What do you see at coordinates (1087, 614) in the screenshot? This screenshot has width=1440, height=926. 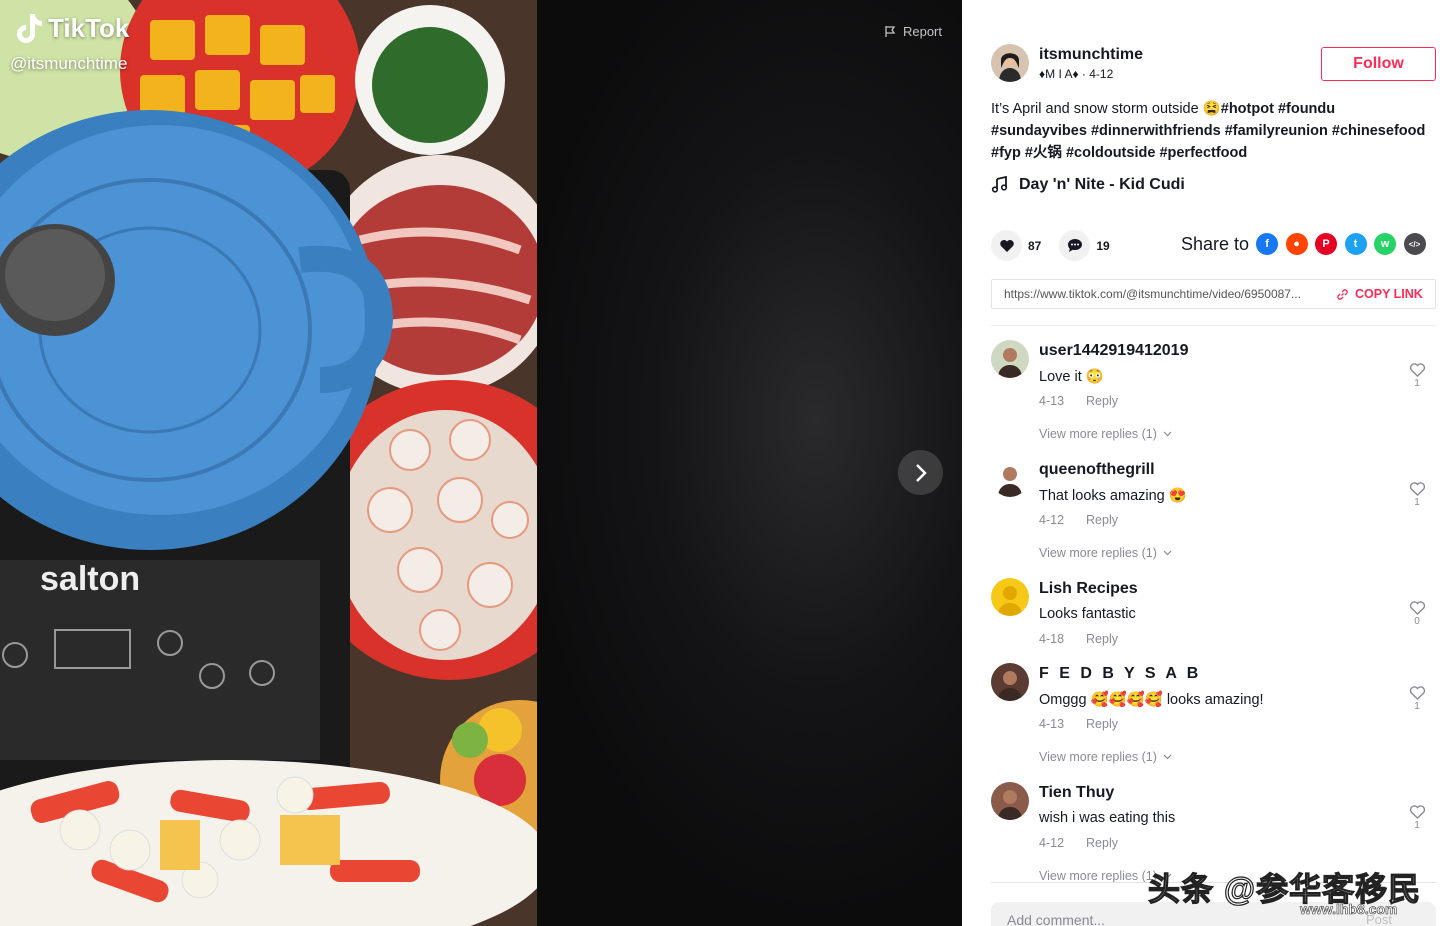 I see `comment-text: Looks fantastic` at bounding box center [1087, 614].